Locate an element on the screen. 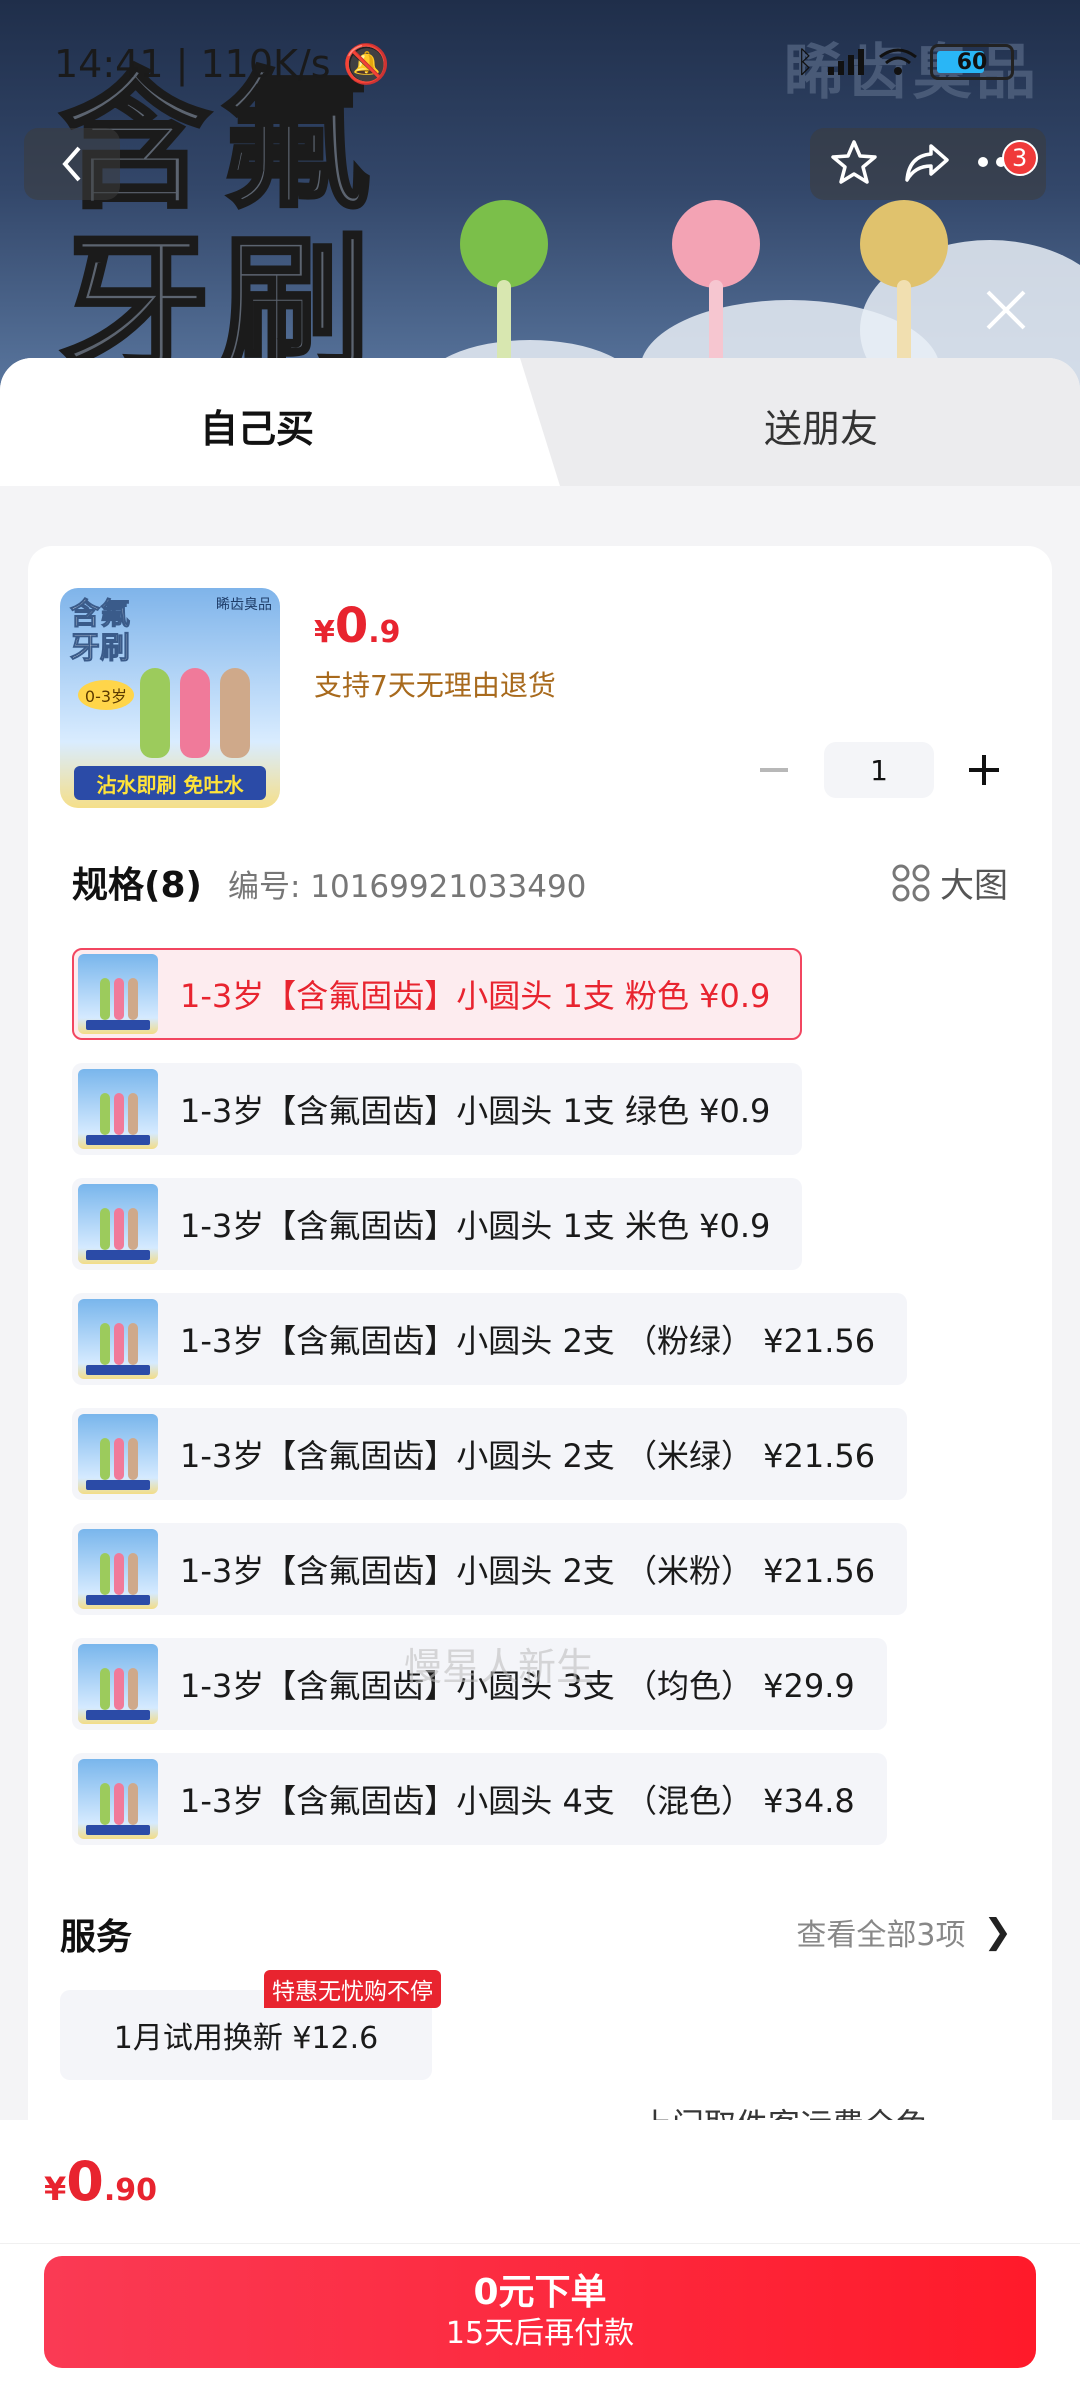  place-order-button: 0元下单 15天后再付款 is located at coordinates (540, 2312).